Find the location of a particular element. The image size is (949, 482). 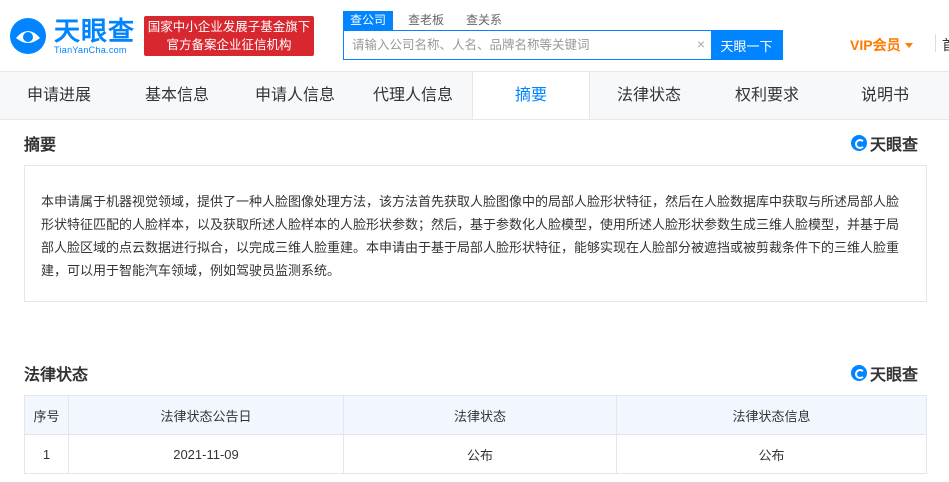

table-row: 1 2021-11-09 公布 公布 is located at coordinates (475, 454).